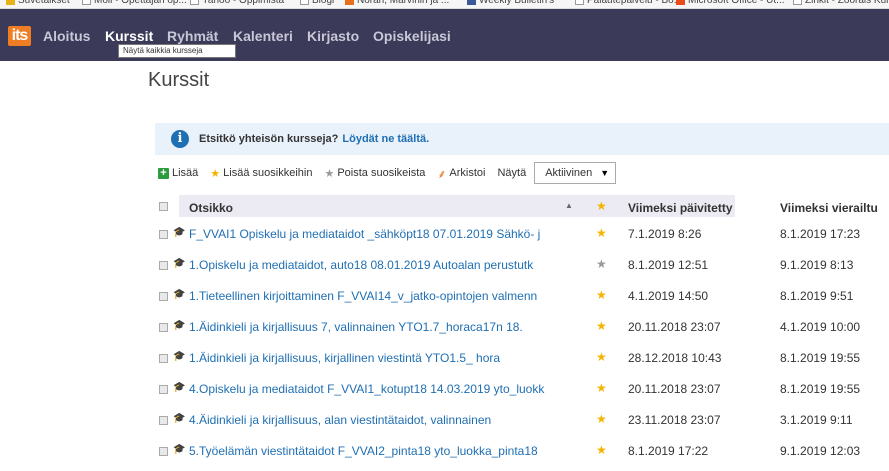 The image size is (889, 471). What do you see at coordinates (163, 206) in the screenshot?
I see `select-all-checkbox` at bounding box center [163, 206].